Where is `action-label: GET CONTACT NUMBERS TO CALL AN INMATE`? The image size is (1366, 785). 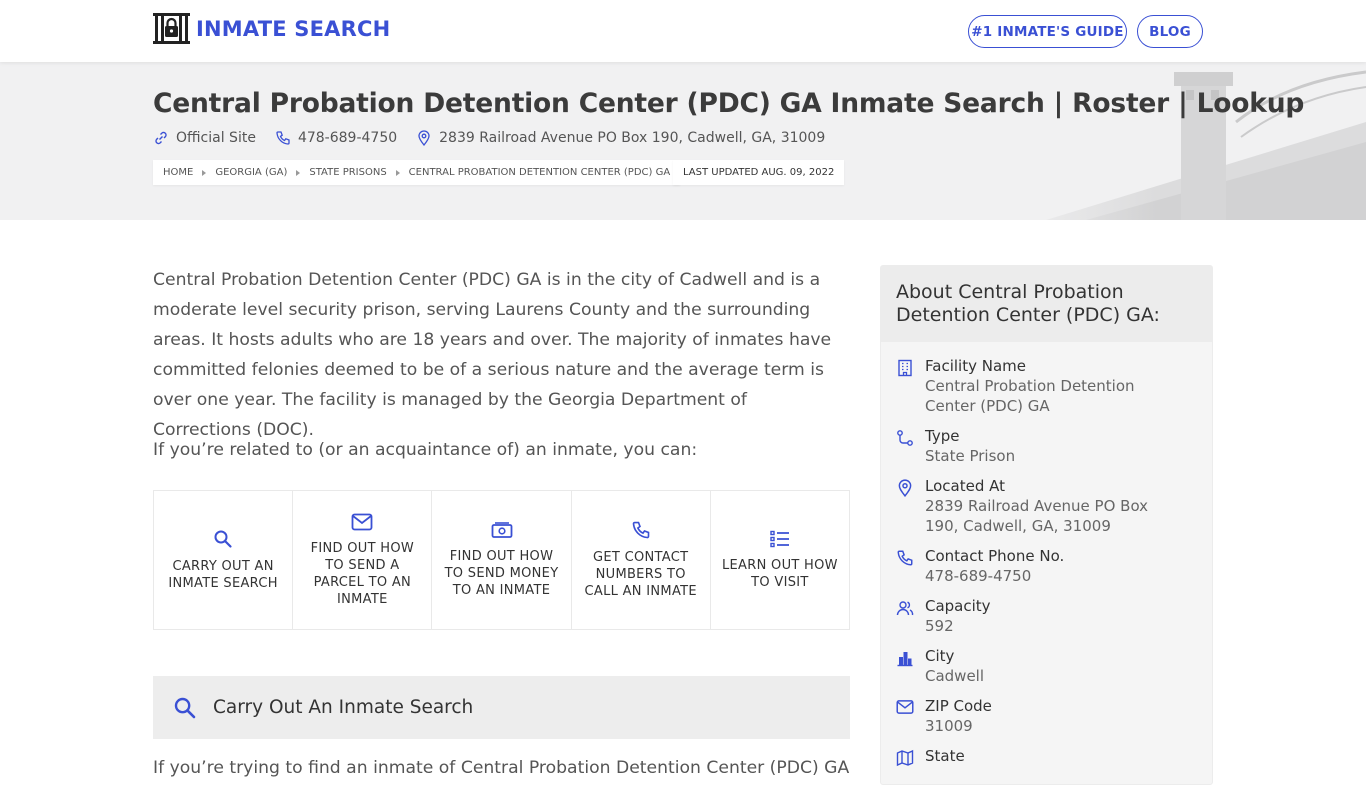
action-label: GET CONTACT NUMBERS TO CALL AN INMATE is located at coordinates (640, 574).